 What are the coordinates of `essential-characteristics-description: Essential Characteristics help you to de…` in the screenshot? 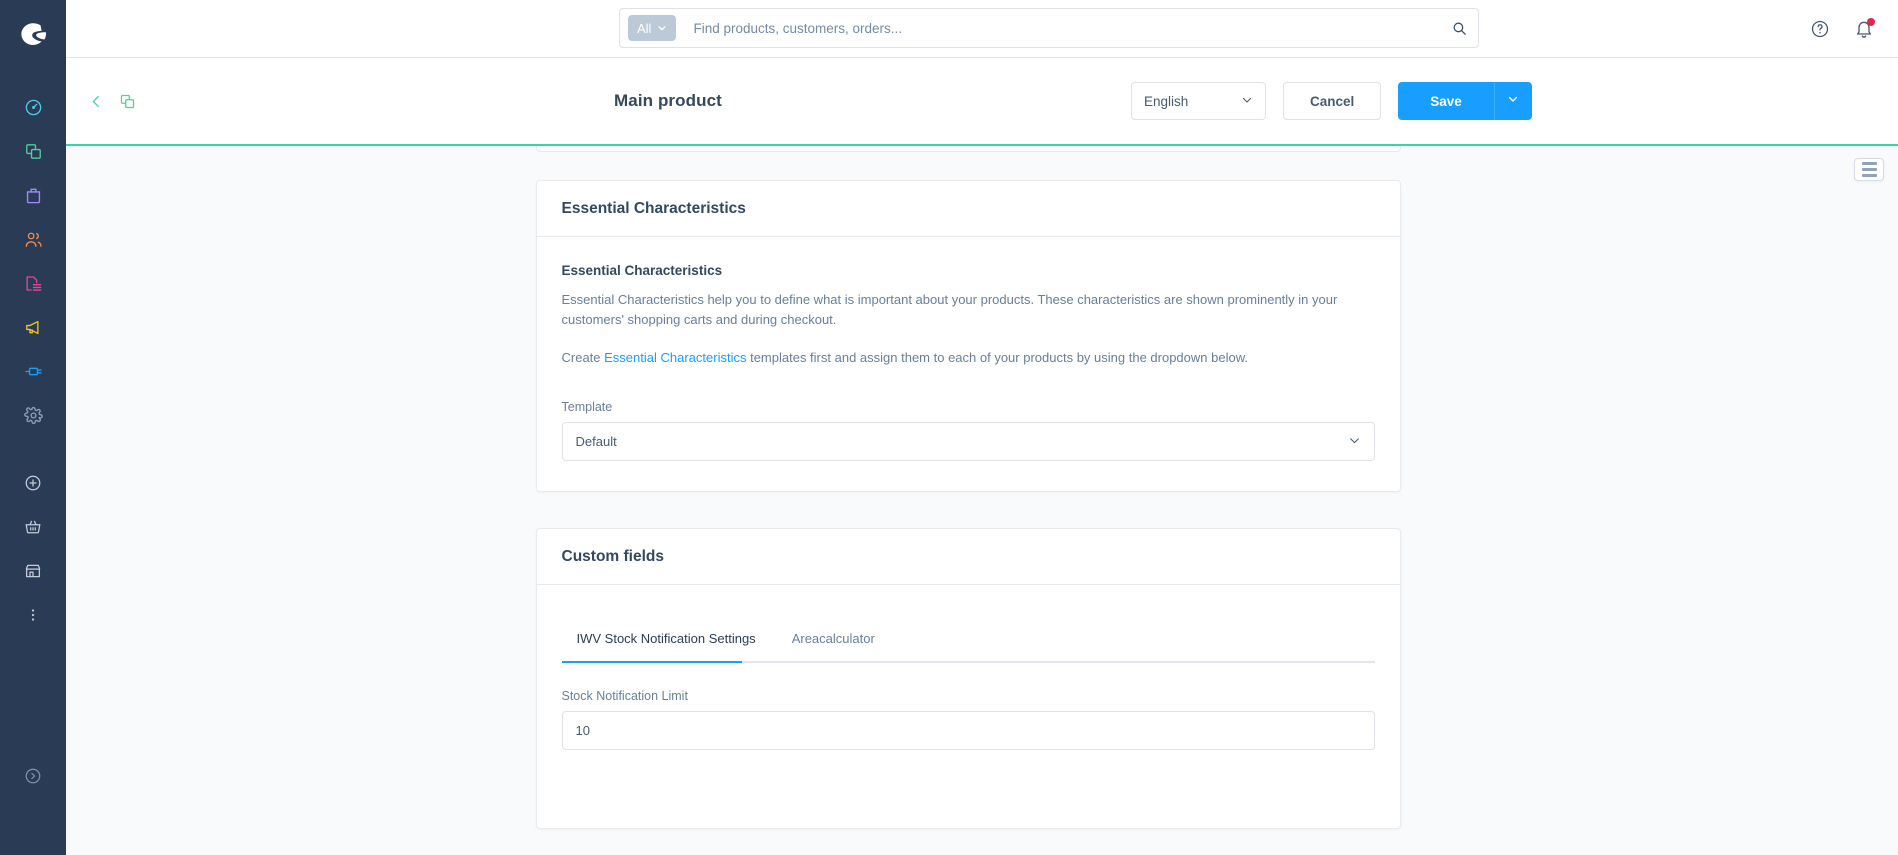 It's located at (949, 310).